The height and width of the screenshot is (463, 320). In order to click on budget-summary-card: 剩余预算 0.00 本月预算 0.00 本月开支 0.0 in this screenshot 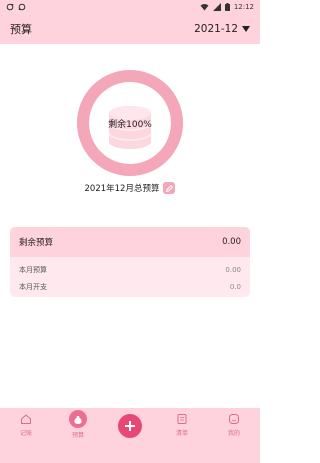, I will do `click(130, 262)`.